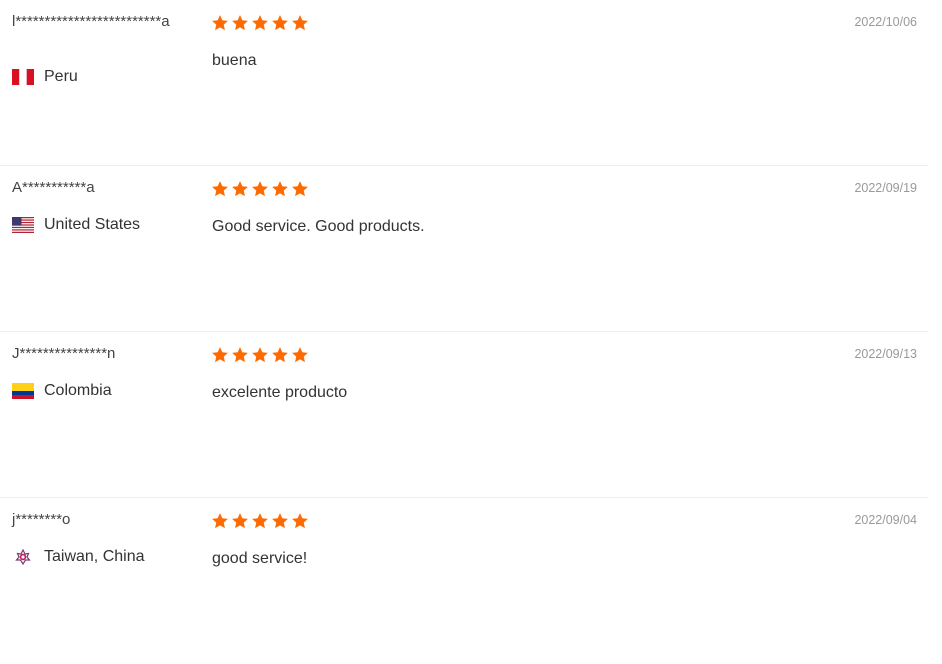  I want to click on review-date: 2022/10/06, so click(885, 22).